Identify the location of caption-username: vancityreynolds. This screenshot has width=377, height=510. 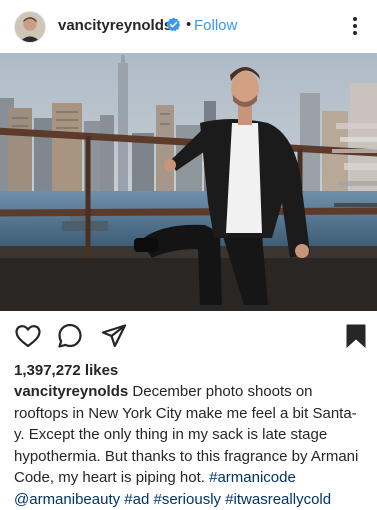
(71, 391).